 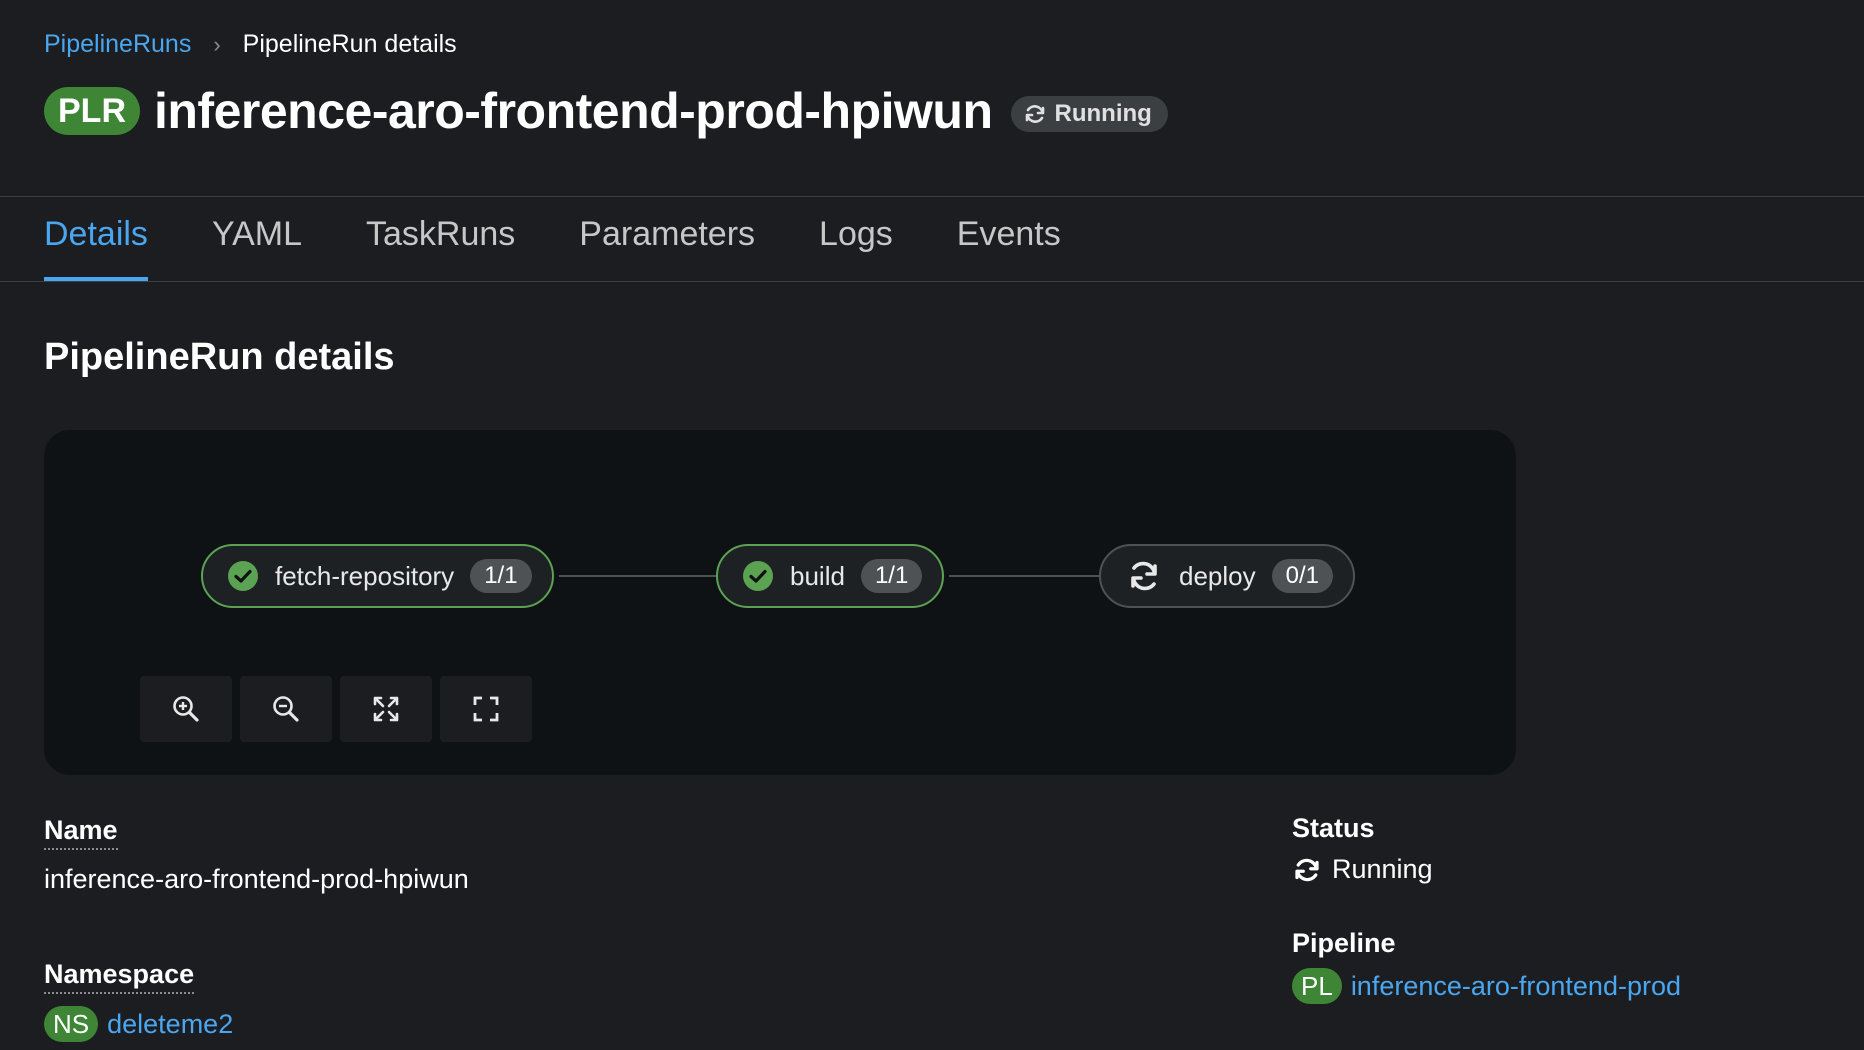 What do you see at coordinates (1217, 575) in the screenshot?
I see `task-node-label: deploy` at bounding box center [1217, 575].